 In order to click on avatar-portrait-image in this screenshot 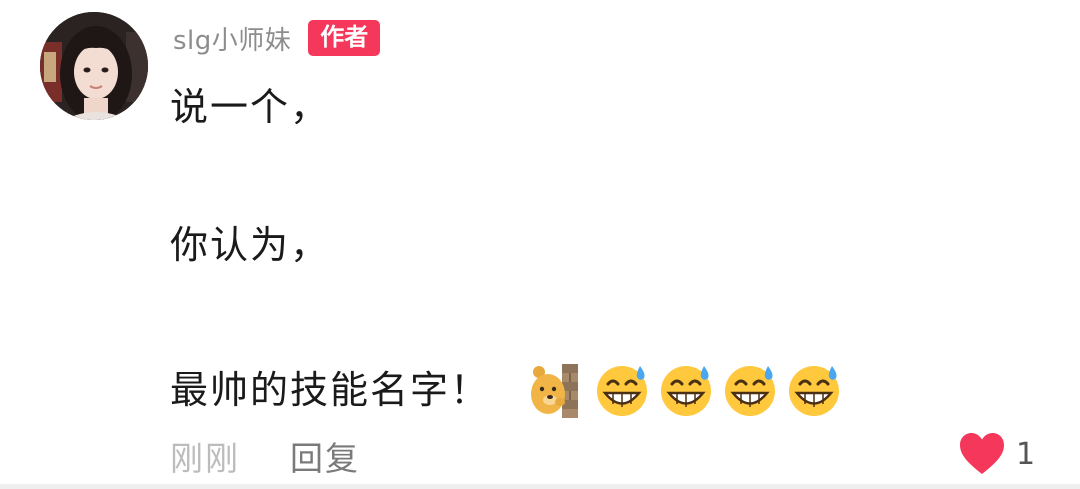, I will do `click(94, 66)`.